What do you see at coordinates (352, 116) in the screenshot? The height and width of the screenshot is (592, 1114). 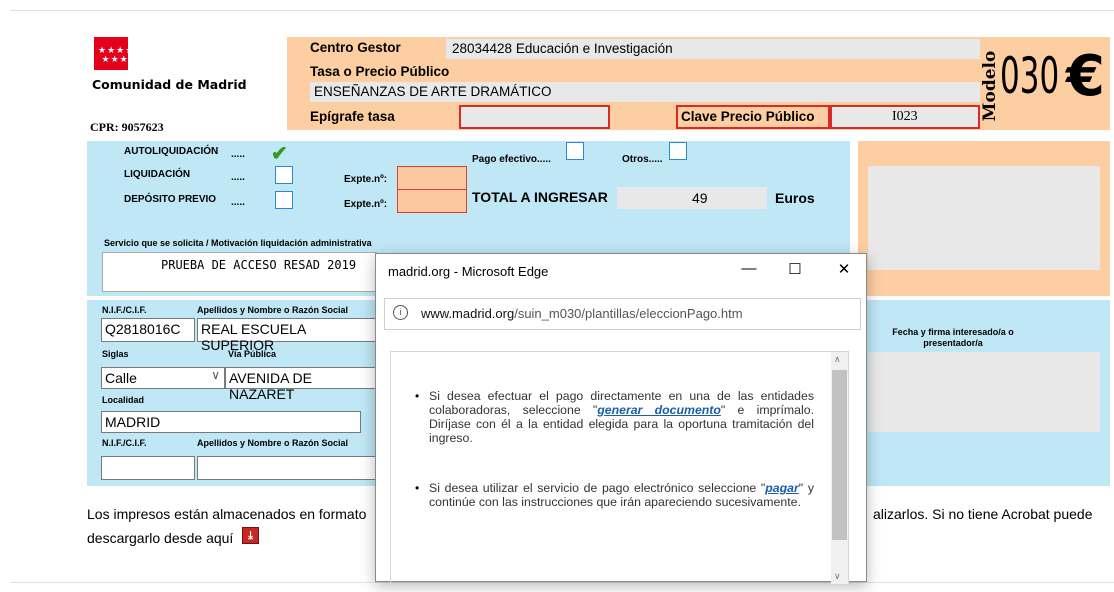 I see `epigrafe-label: Epígrafe tasa` at bounding box center [352, 116].